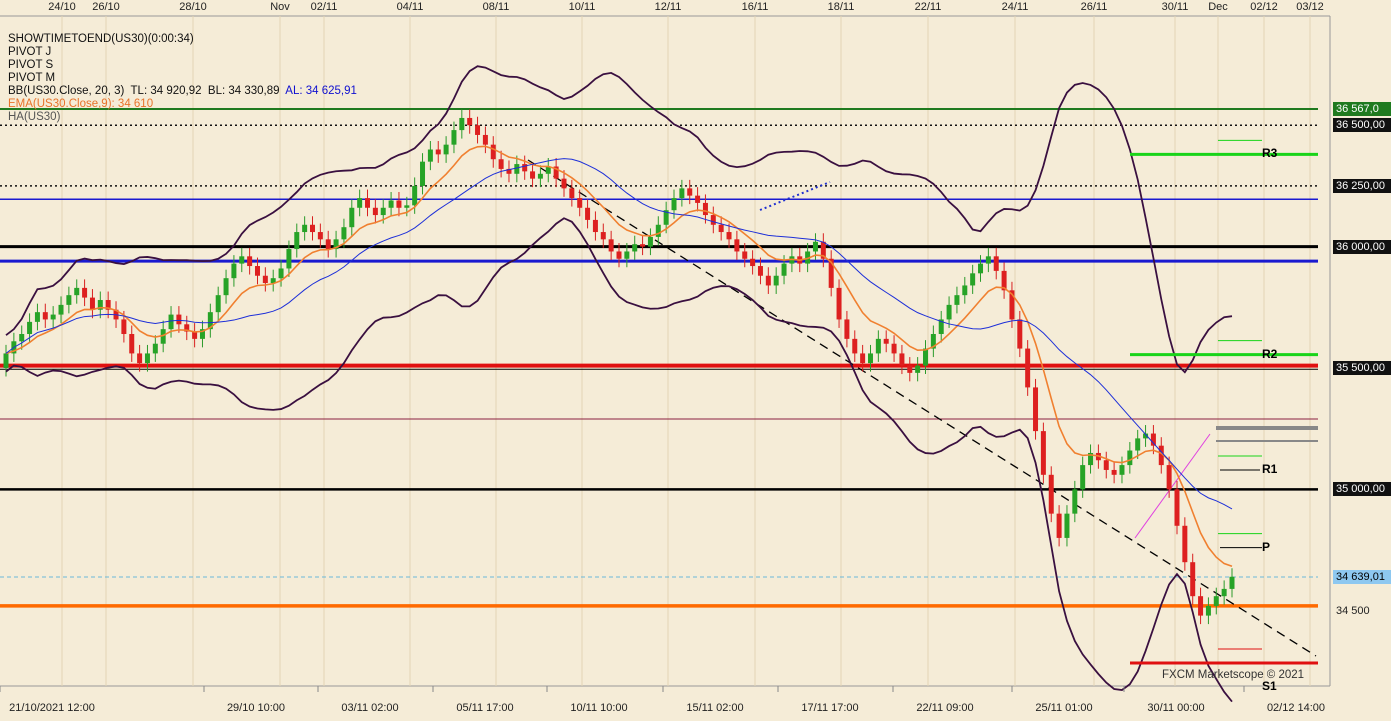  What do you see at coordinates (1310, 7) in the screenshot?
I see `top-axis-label: 03/12` at bounding box center [1310, 7].